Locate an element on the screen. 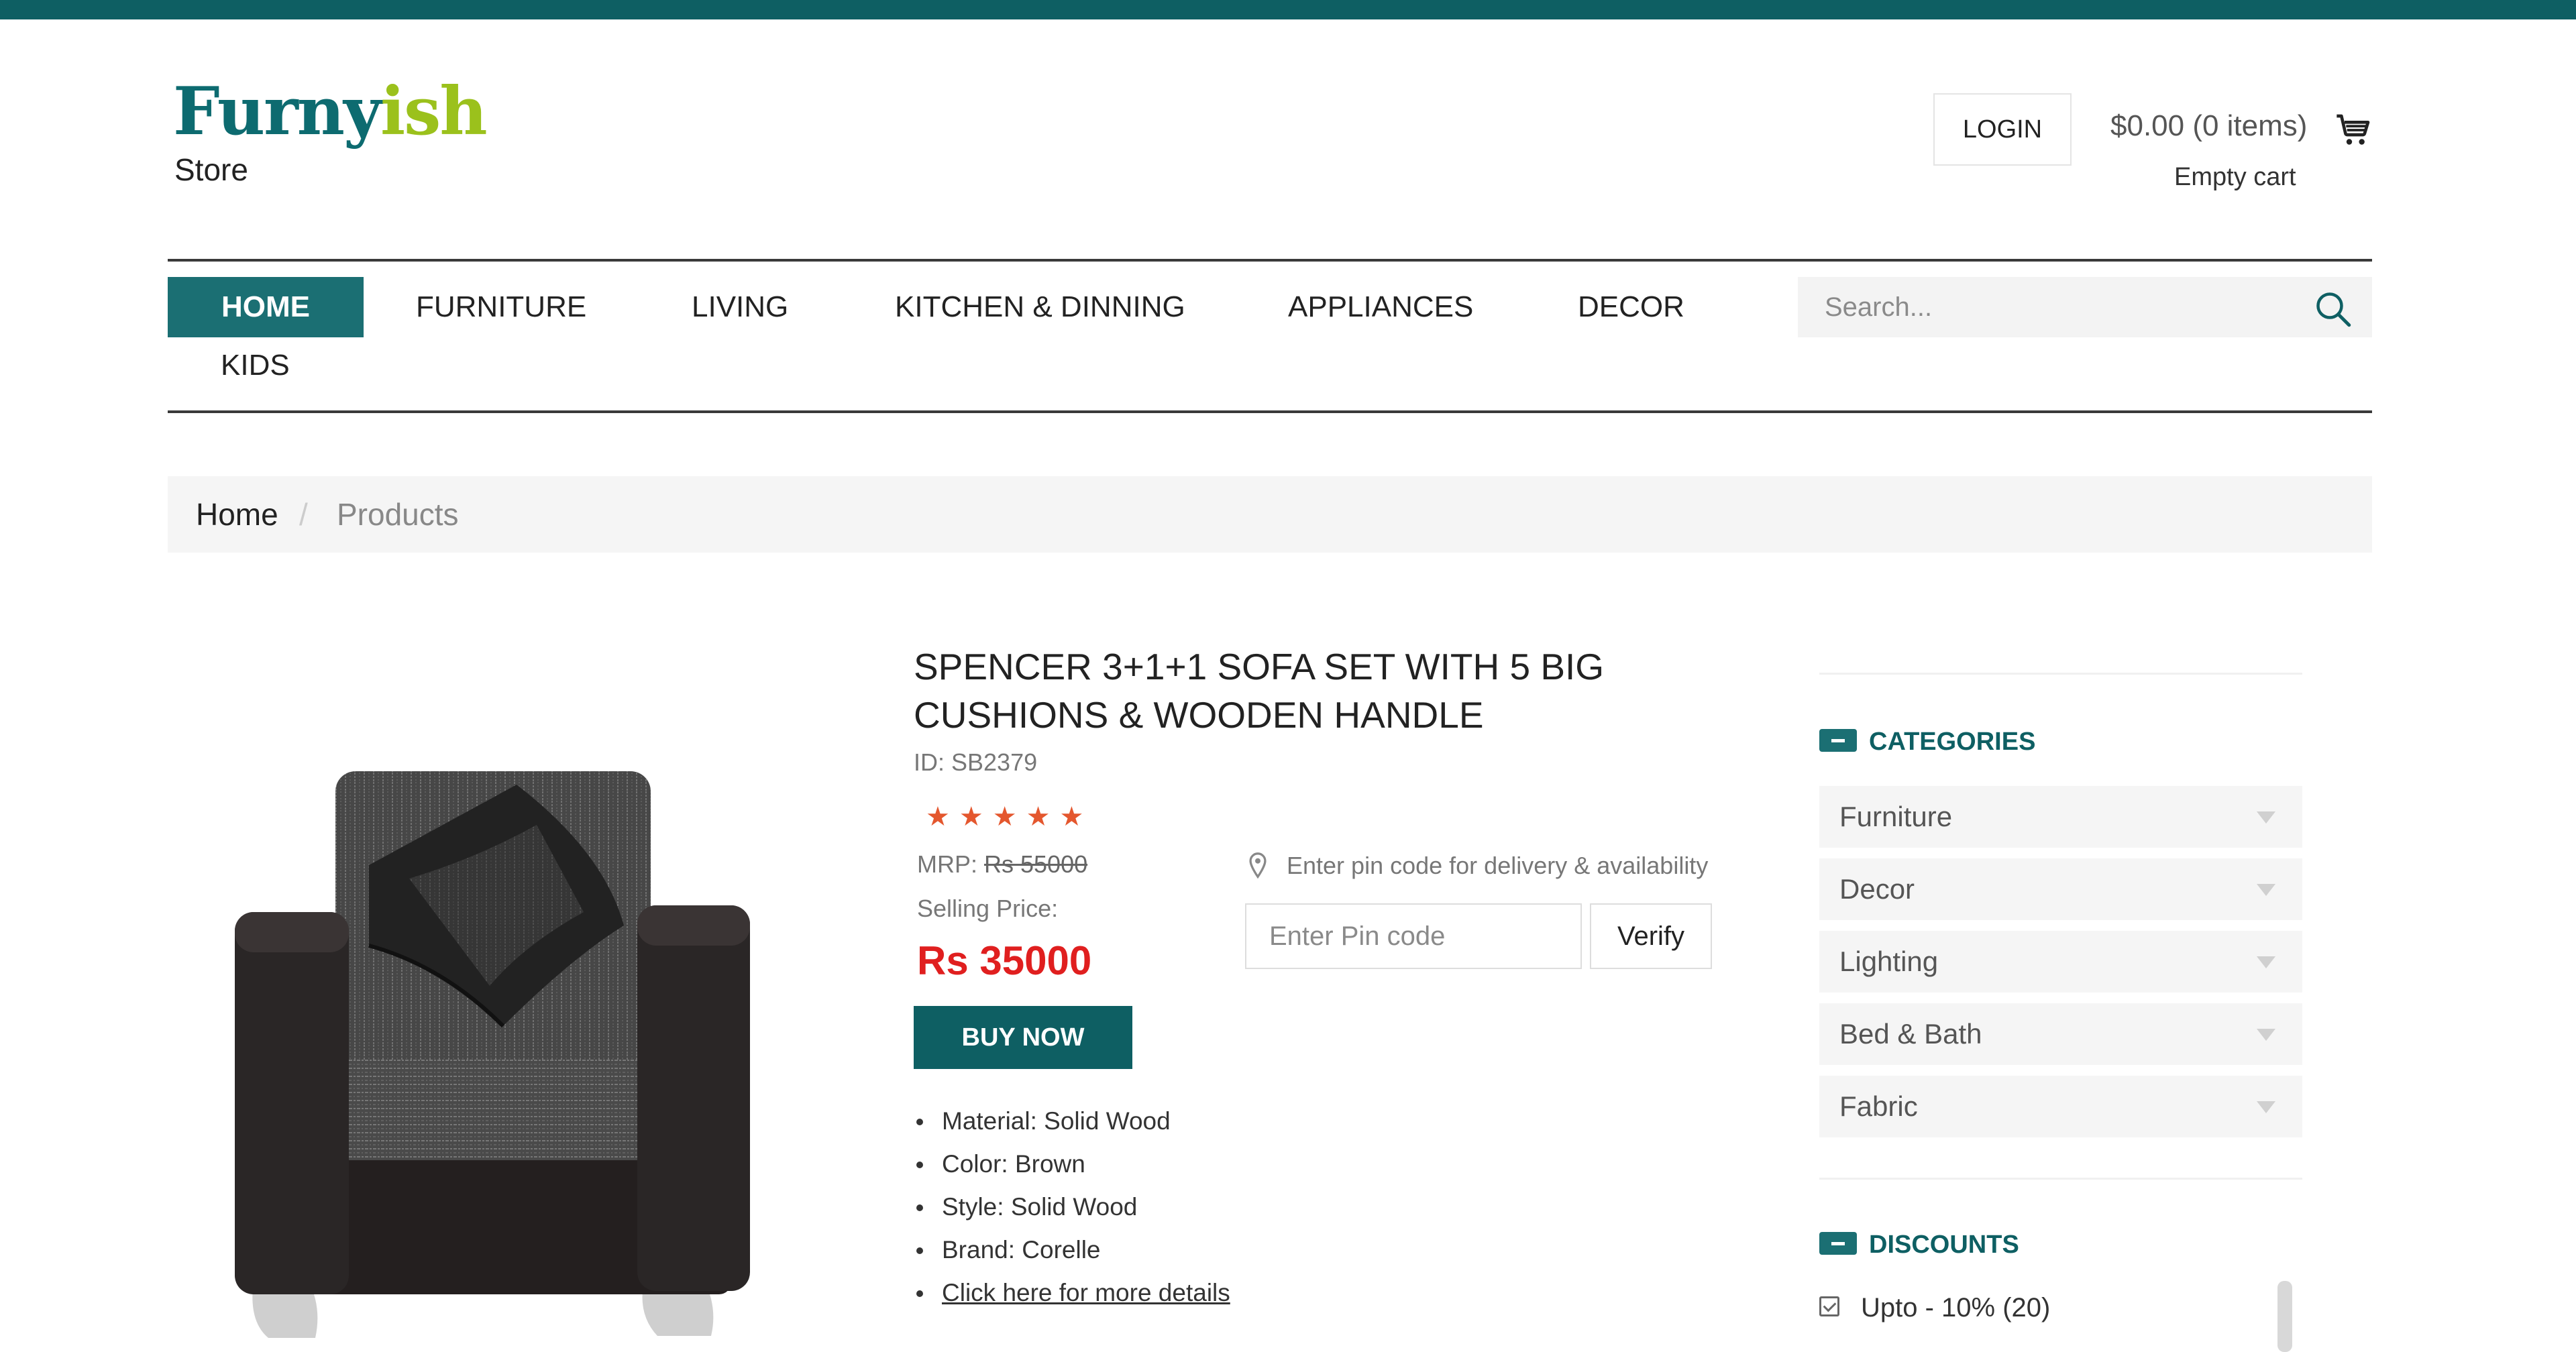 This screenshot has width=2576, height=1352. breadcrumb-current: Products is located at coordinates (398, 514).